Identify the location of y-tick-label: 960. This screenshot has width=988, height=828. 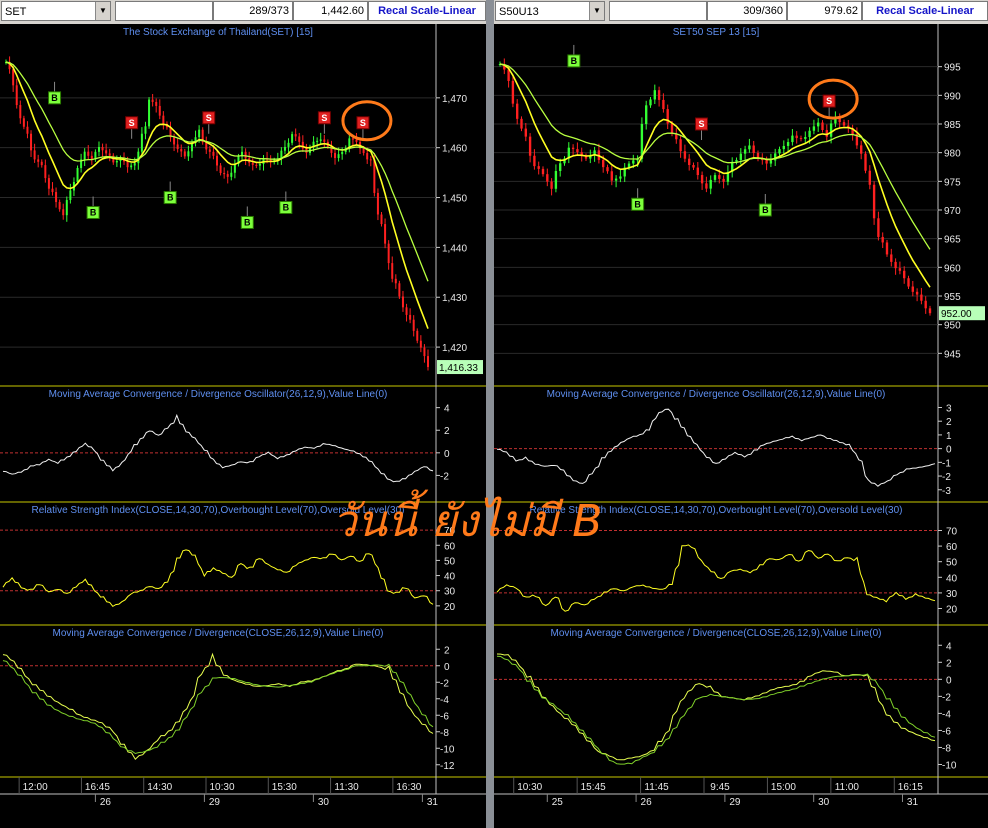
(952, 268).